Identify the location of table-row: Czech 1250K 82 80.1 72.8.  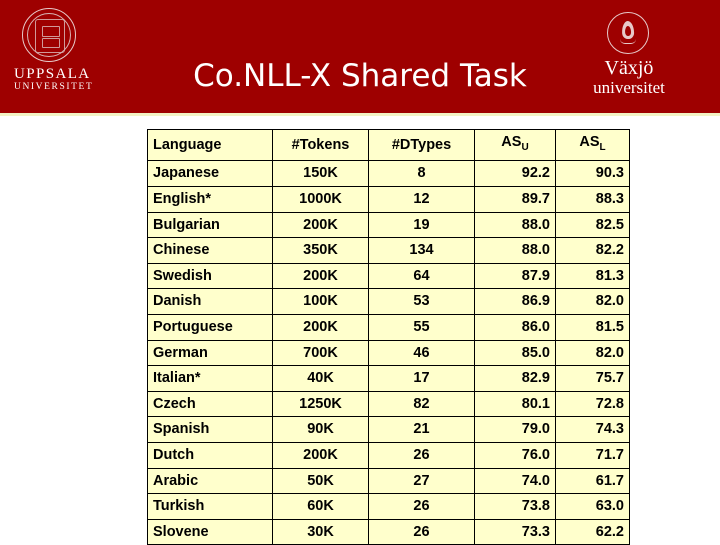
(388, 404).